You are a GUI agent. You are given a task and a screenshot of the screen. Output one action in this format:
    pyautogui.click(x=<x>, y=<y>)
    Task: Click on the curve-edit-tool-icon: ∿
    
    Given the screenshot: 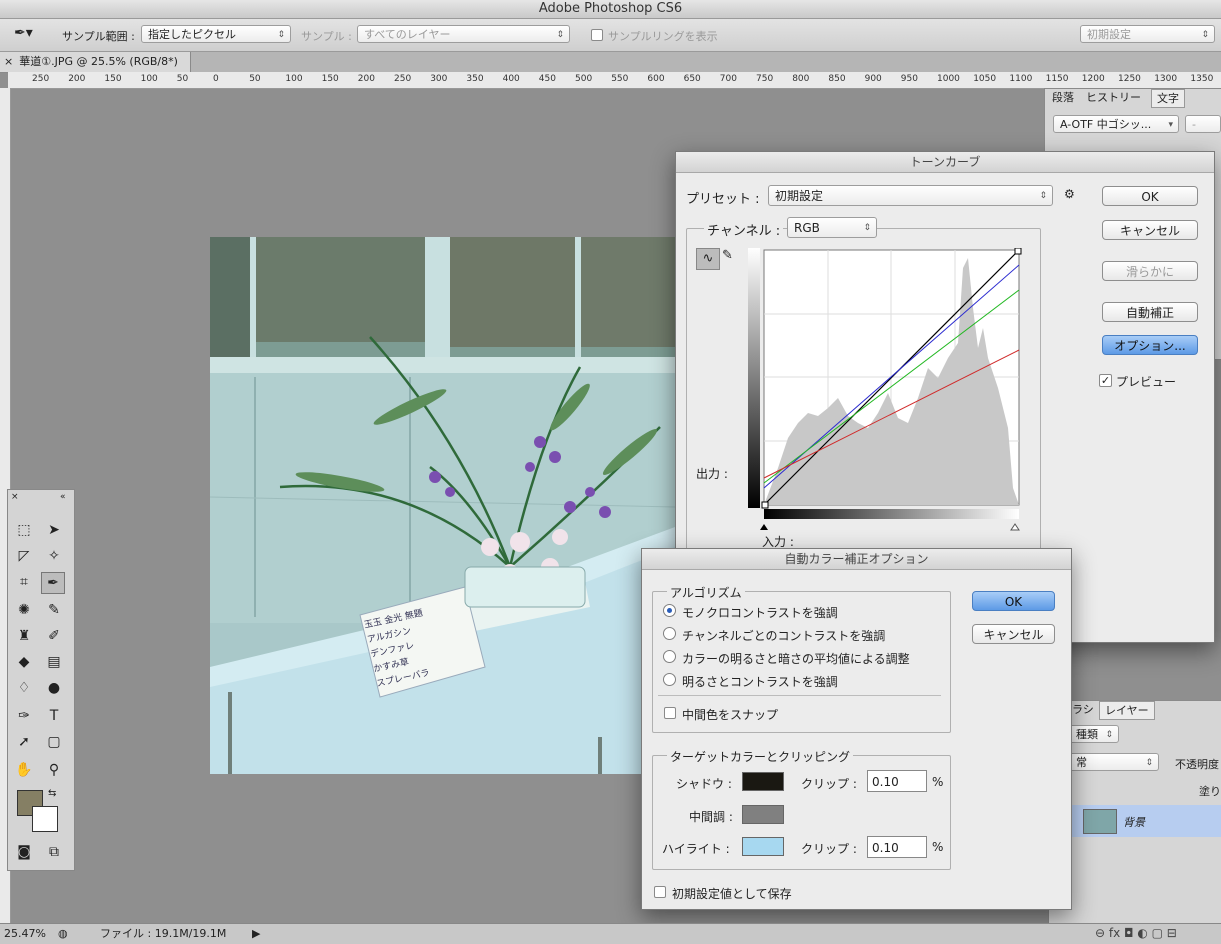 What is the action you would take?
    pyautogui.click(x=708, y=259)
    